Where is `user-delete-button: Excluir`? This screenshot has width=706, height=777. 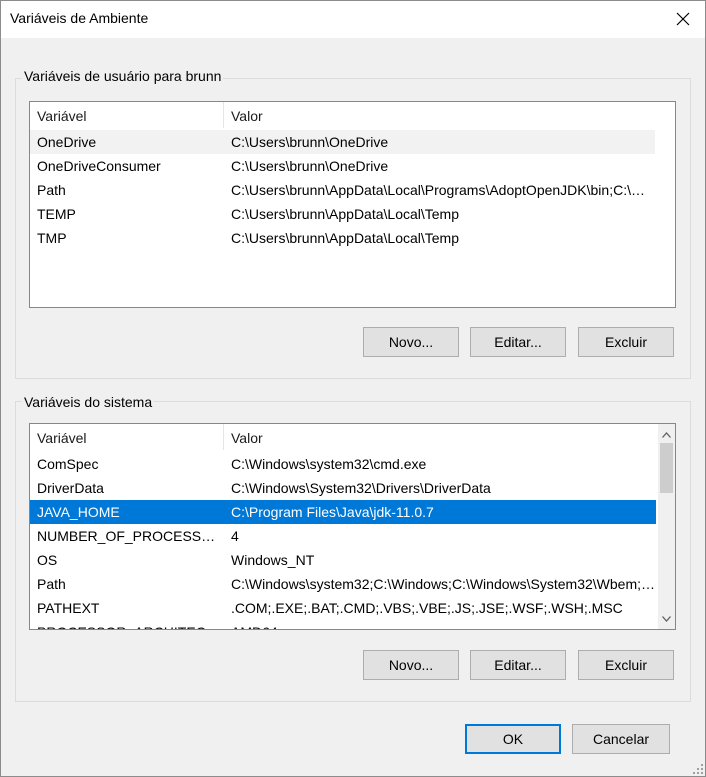
user-delete-button: Excluir is located at coordinates (626, 342).